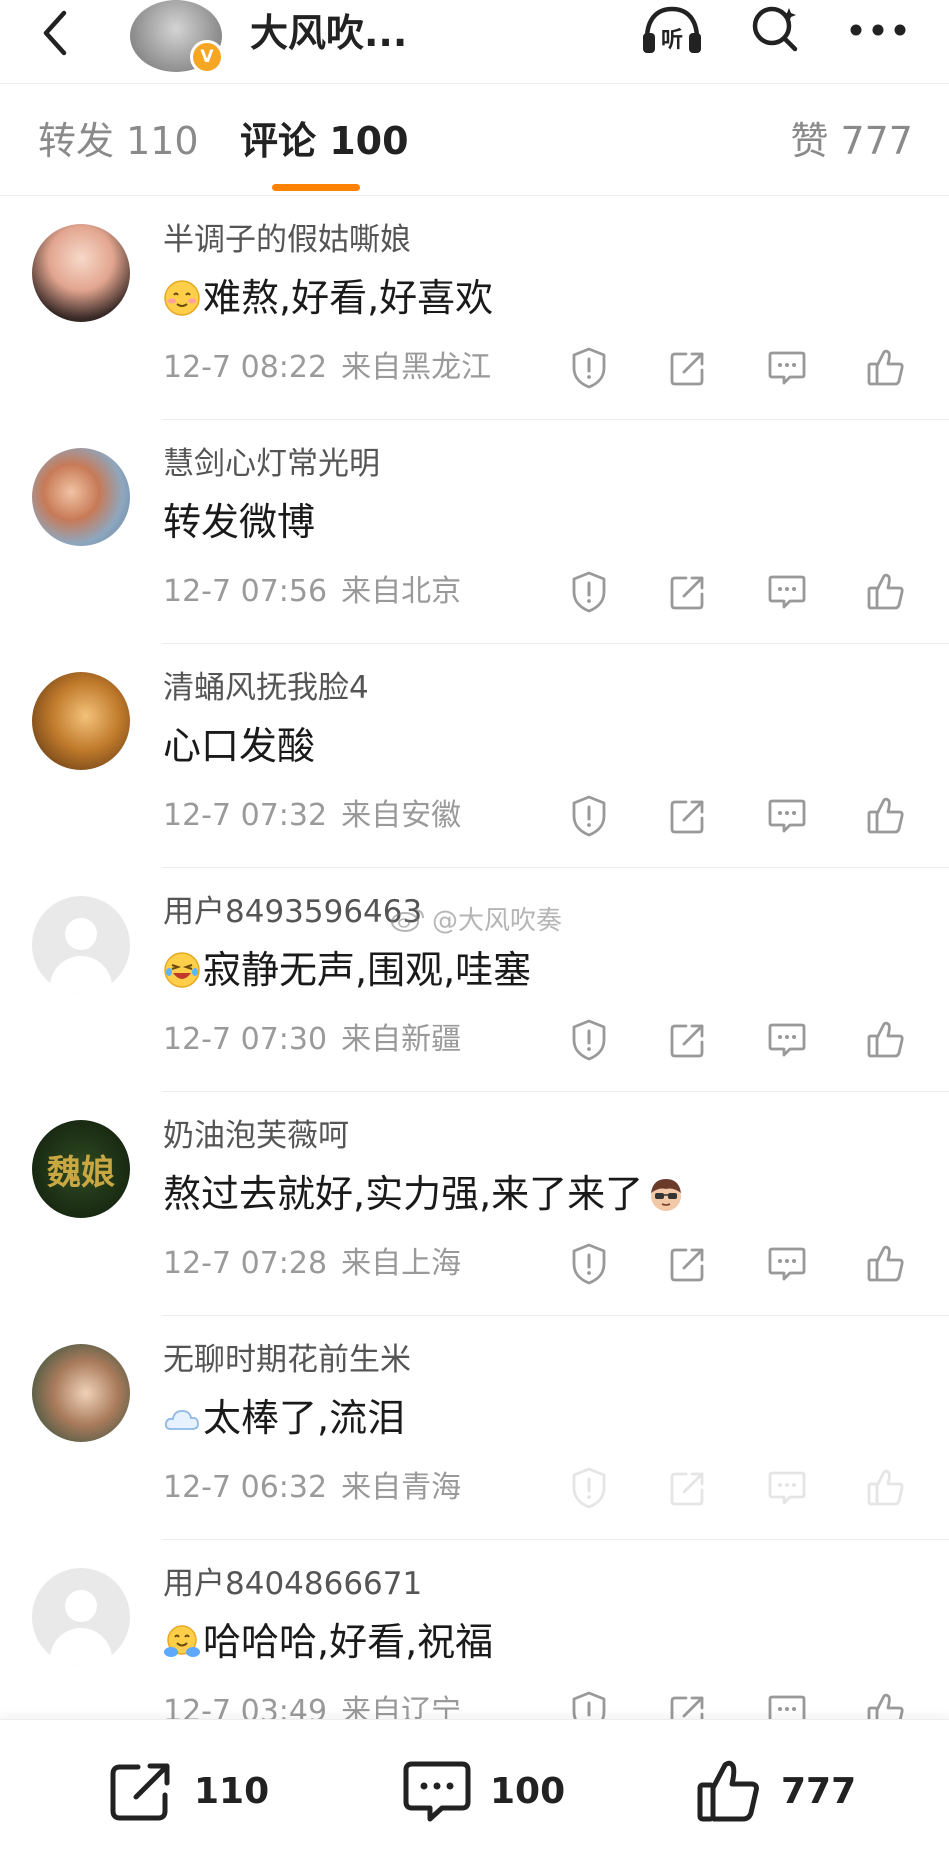 Image resolution: width=949 pixels, height=1858 pixels. What do you see at coordinates (292, 912) in the screenshot?
I see `commenter-name: 用户8493596463` at bounding box center [292, 912].